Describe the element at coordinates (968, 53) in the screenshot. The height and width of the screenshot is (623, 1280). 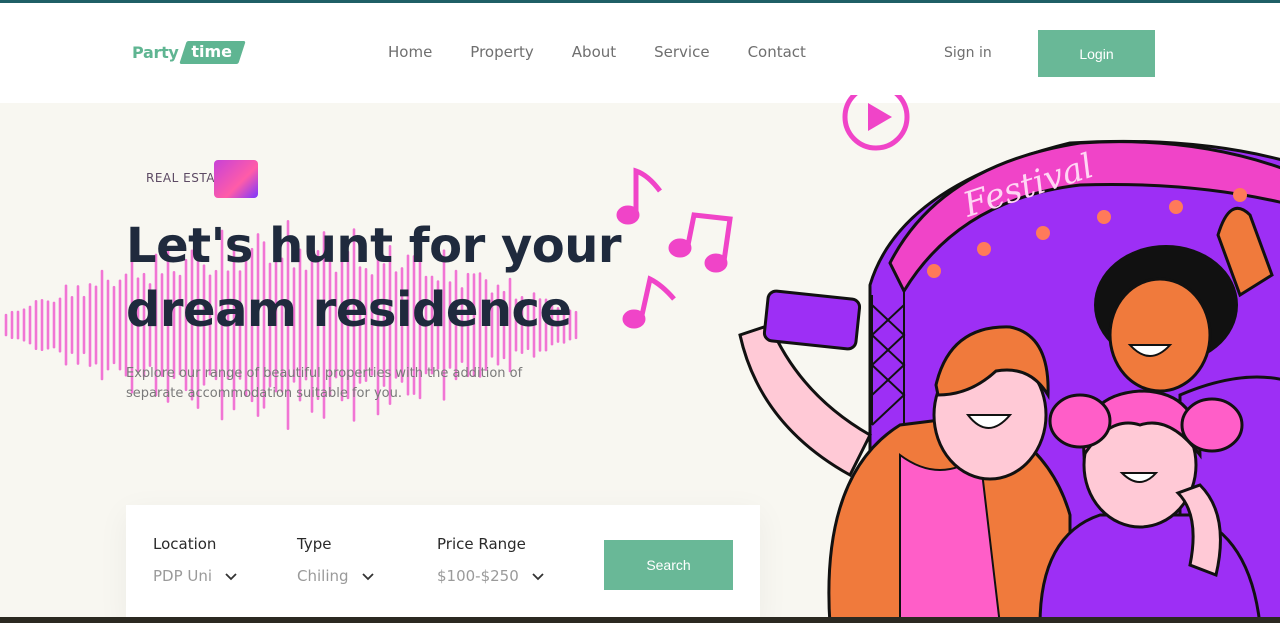
I see `signin-link: Sign in` at that location.